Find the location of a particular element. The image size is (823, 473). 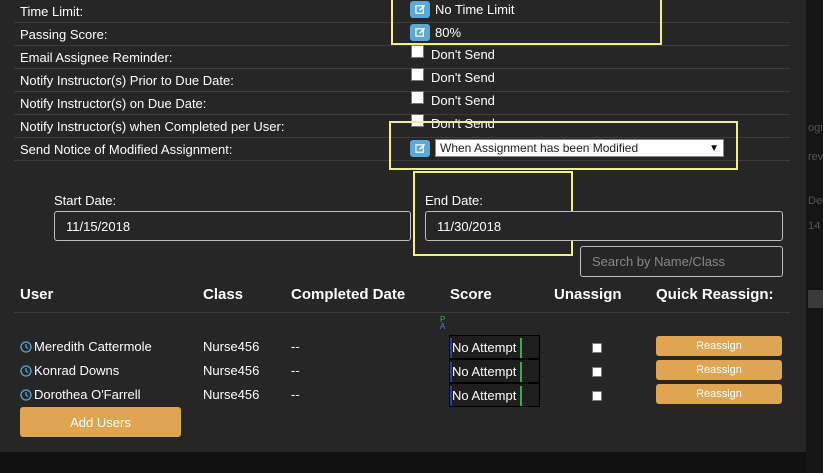

background-fragment: Dece is located at coordinates (815, 201).